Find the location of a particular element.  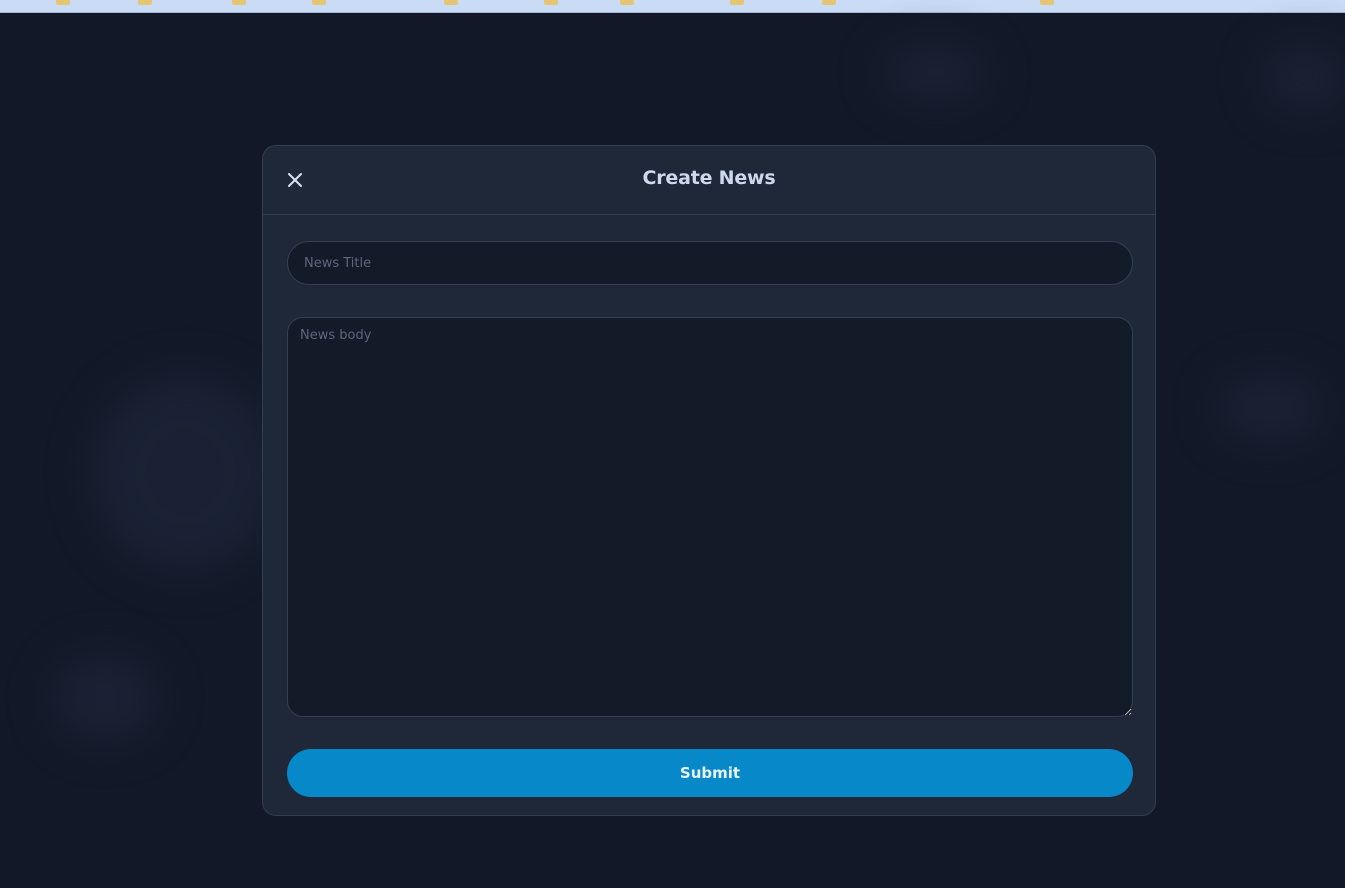

modal-title: Create News is located at coordinates (709, 178).